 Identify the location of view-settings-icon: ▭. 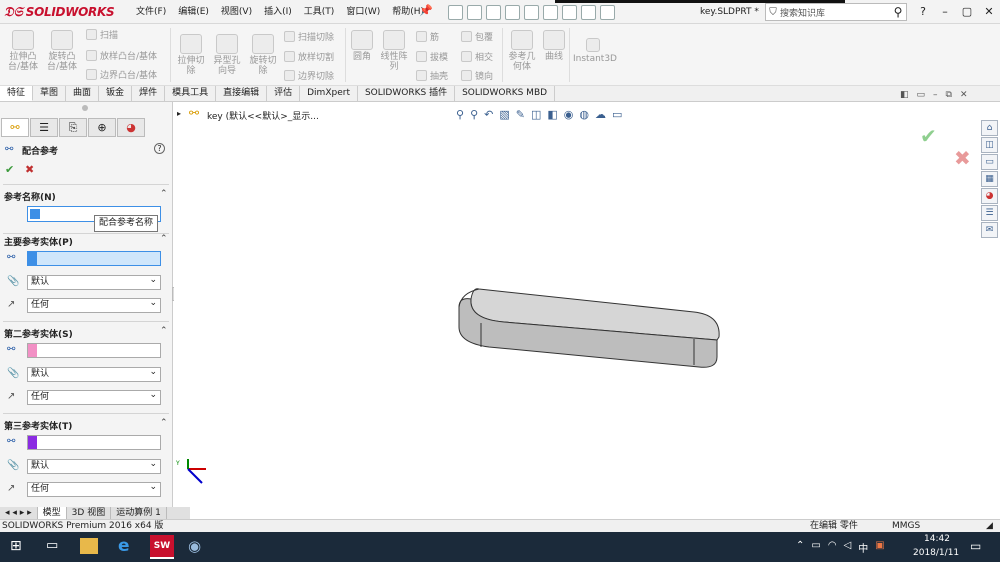
(617, 114).